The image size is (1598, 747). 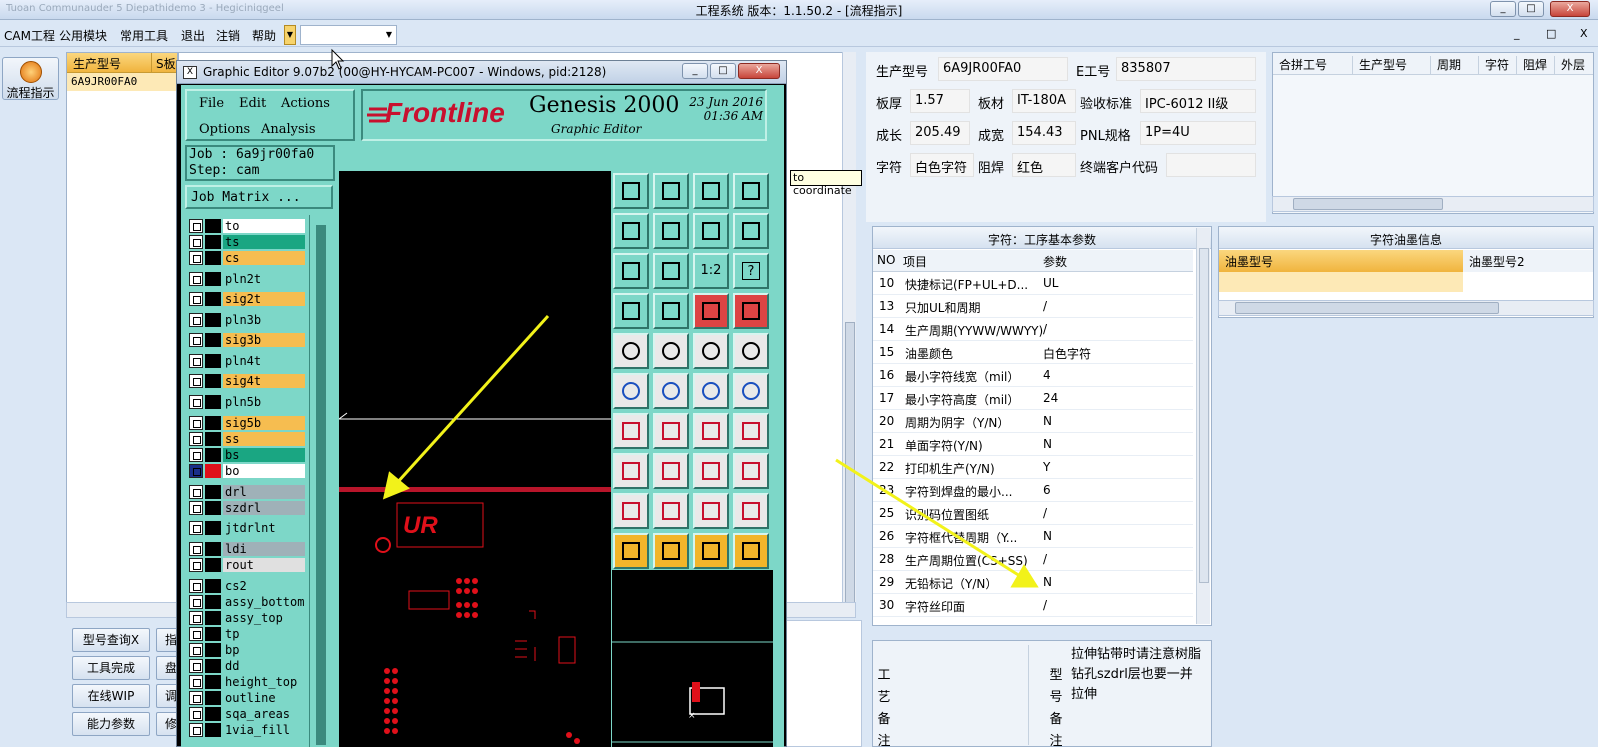 What do you see at coordinates (466, 407) in the screenshot?
I see `arrow-left` at bounding box center [466, 407].